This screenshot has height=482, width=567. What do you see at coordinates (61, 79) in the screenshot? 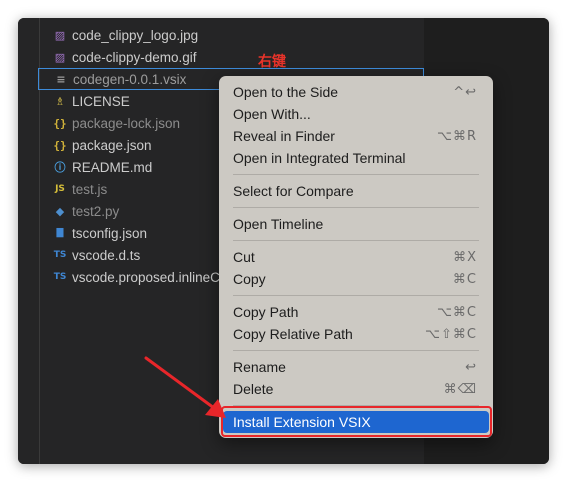
I see `file-lines-icon: ≡` at bounding box center [61, 79].